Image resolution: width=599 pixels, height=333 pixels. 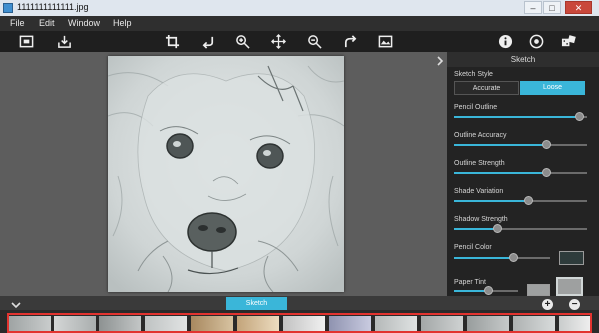 I want to click on zoom-out-icon, so click(x=314, y=41).